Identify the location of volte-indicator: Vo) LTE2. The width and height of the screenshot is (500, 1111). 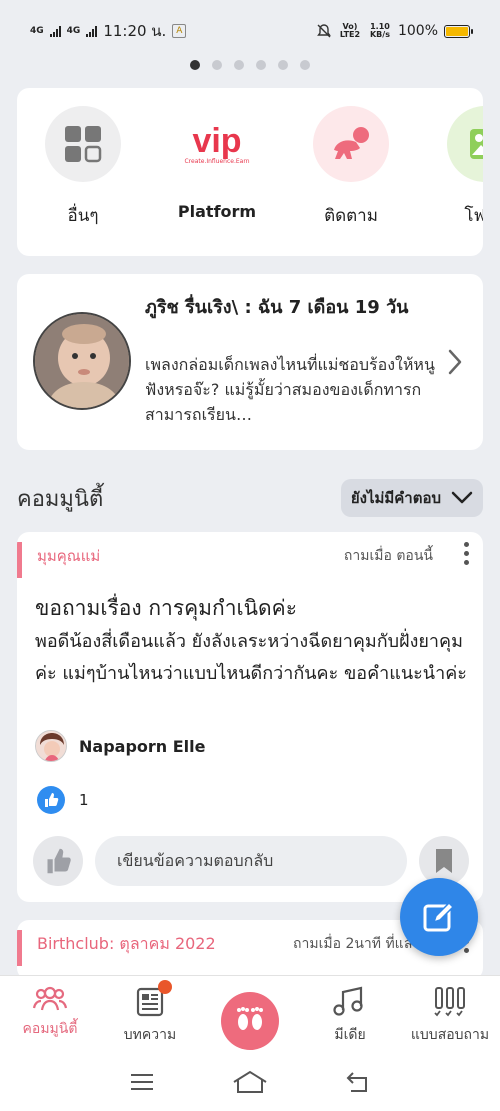
(350, 30).